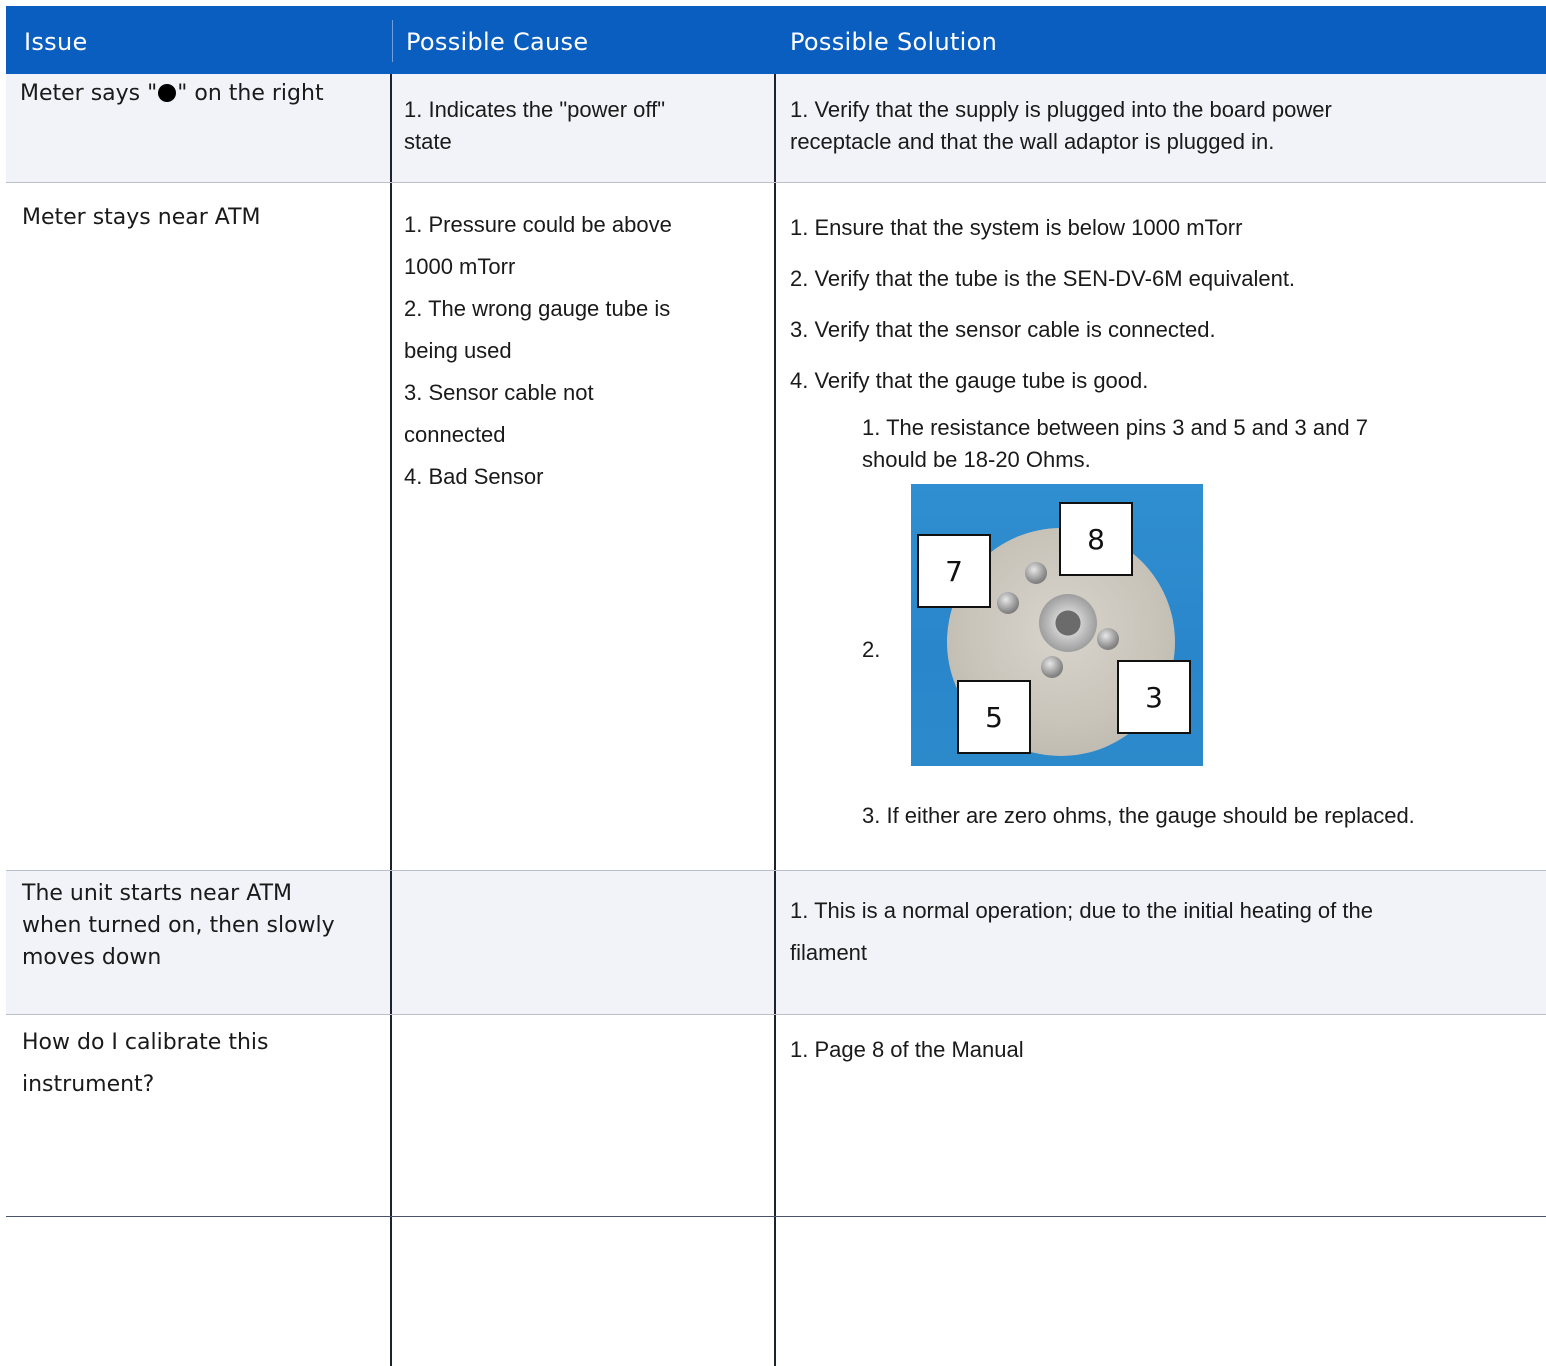 The width and height of the screenshot is (1546, 1366). I want to click on issue-line: when turned on, then slowly, so click(178, 925).